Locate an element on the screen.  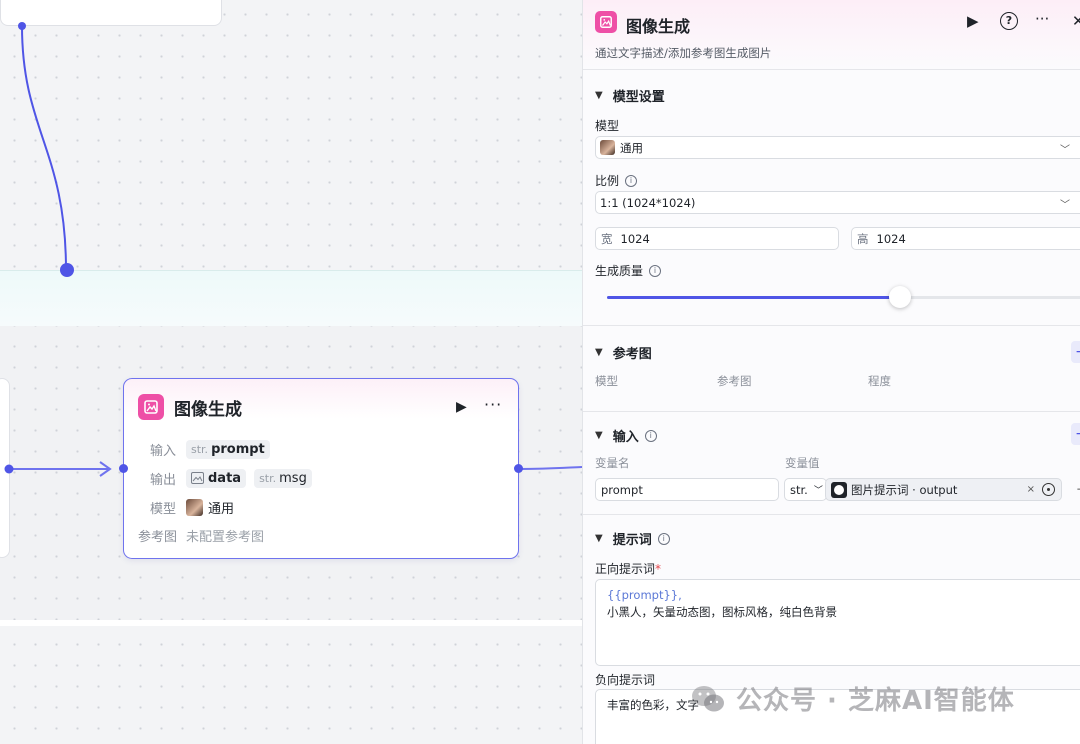
close-button: ✕ is located at coordinates (1076, 21).